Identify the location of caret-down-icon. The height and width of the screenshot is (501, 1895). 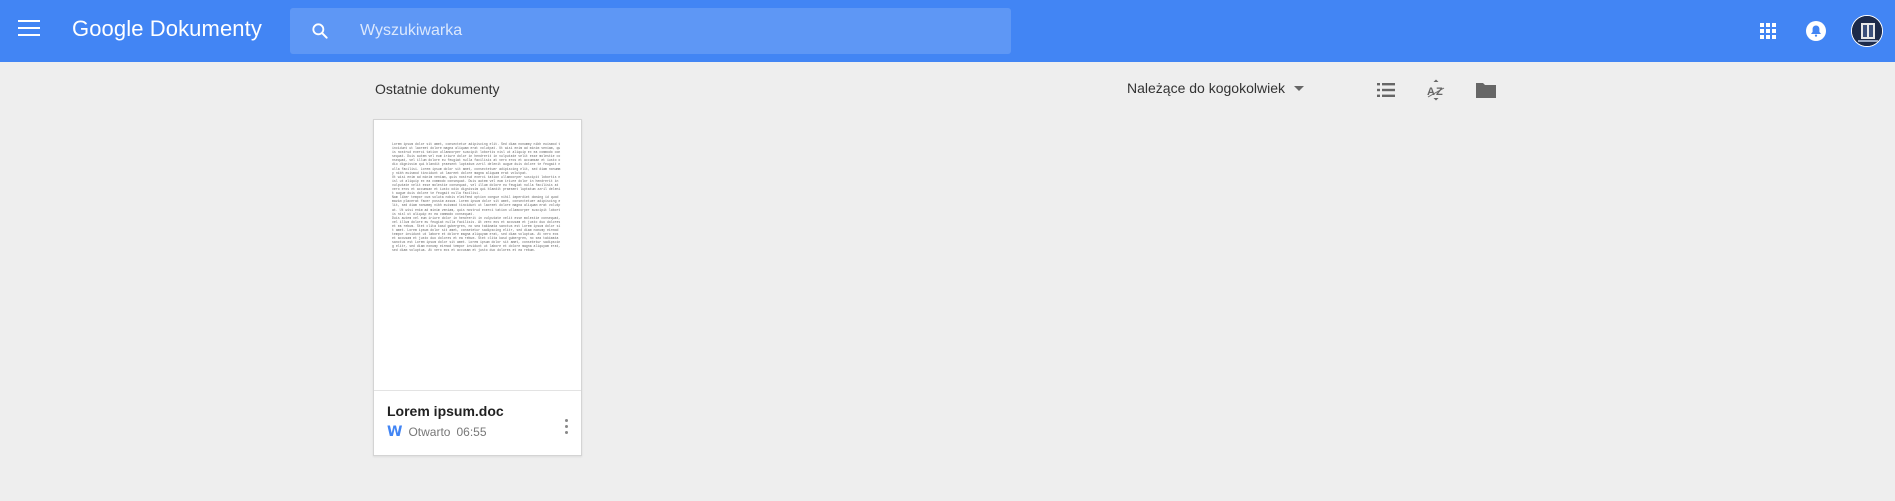
(1298, 88).